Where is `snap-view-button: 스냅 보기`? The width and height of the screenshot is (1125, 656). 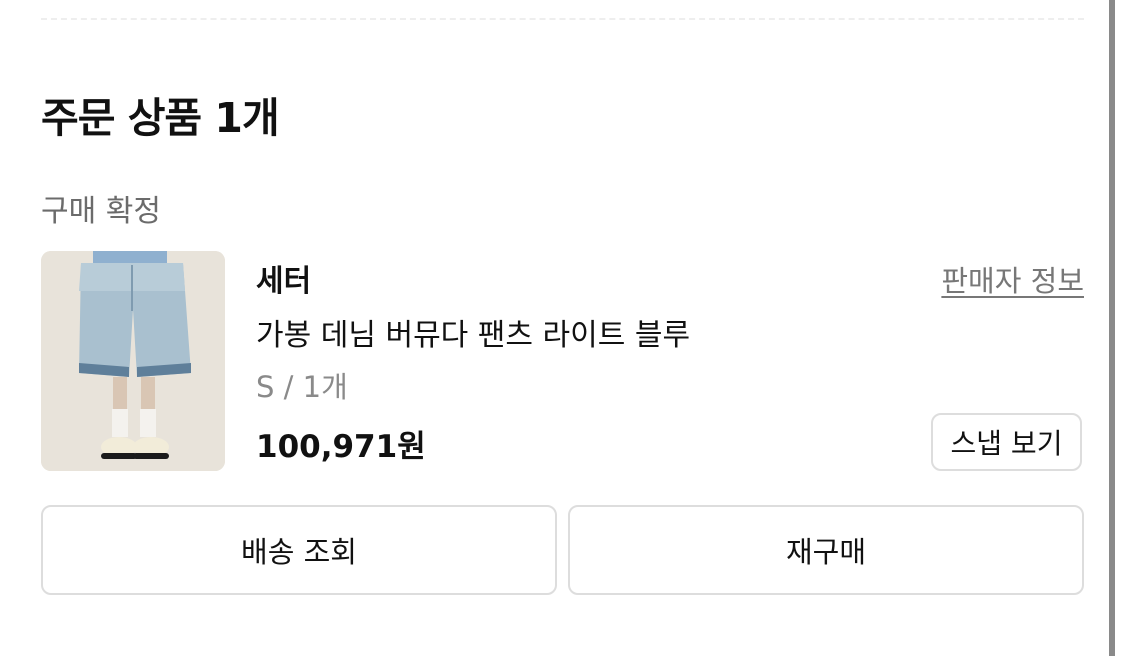 snap-view-button: 스냅 보기 is located at coordinates (1006, 442).